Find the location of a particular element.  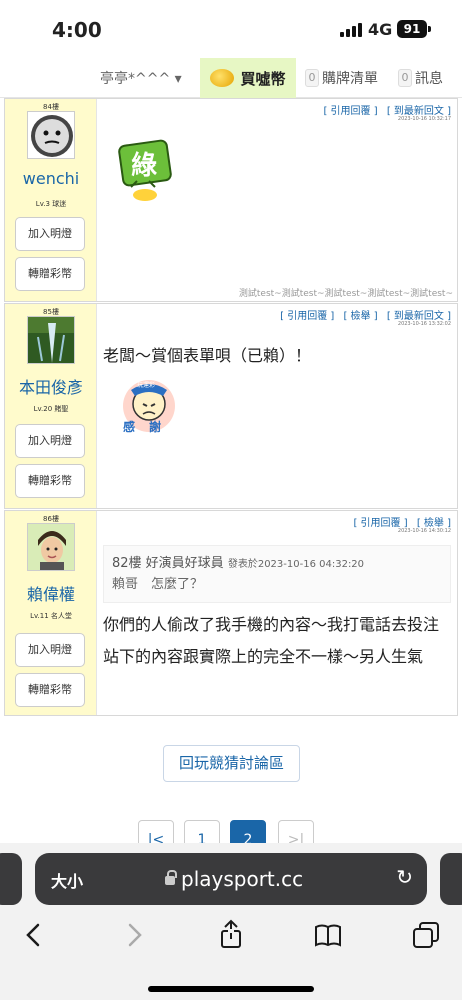

chevron-right-icon is located at coordinates (134, 935).